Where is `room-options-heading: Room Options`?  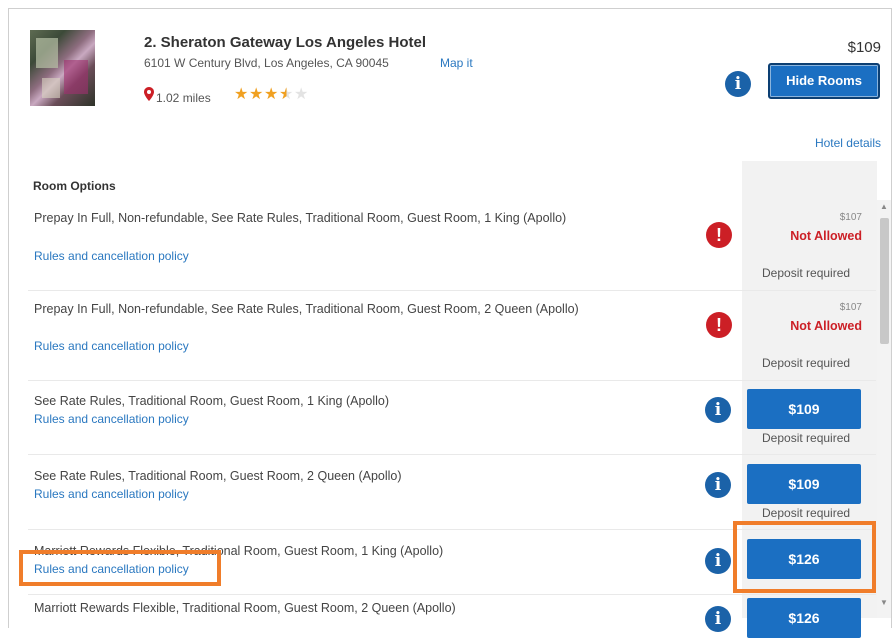 room-options-heading: Room Options is located at coordinates (74, 186).